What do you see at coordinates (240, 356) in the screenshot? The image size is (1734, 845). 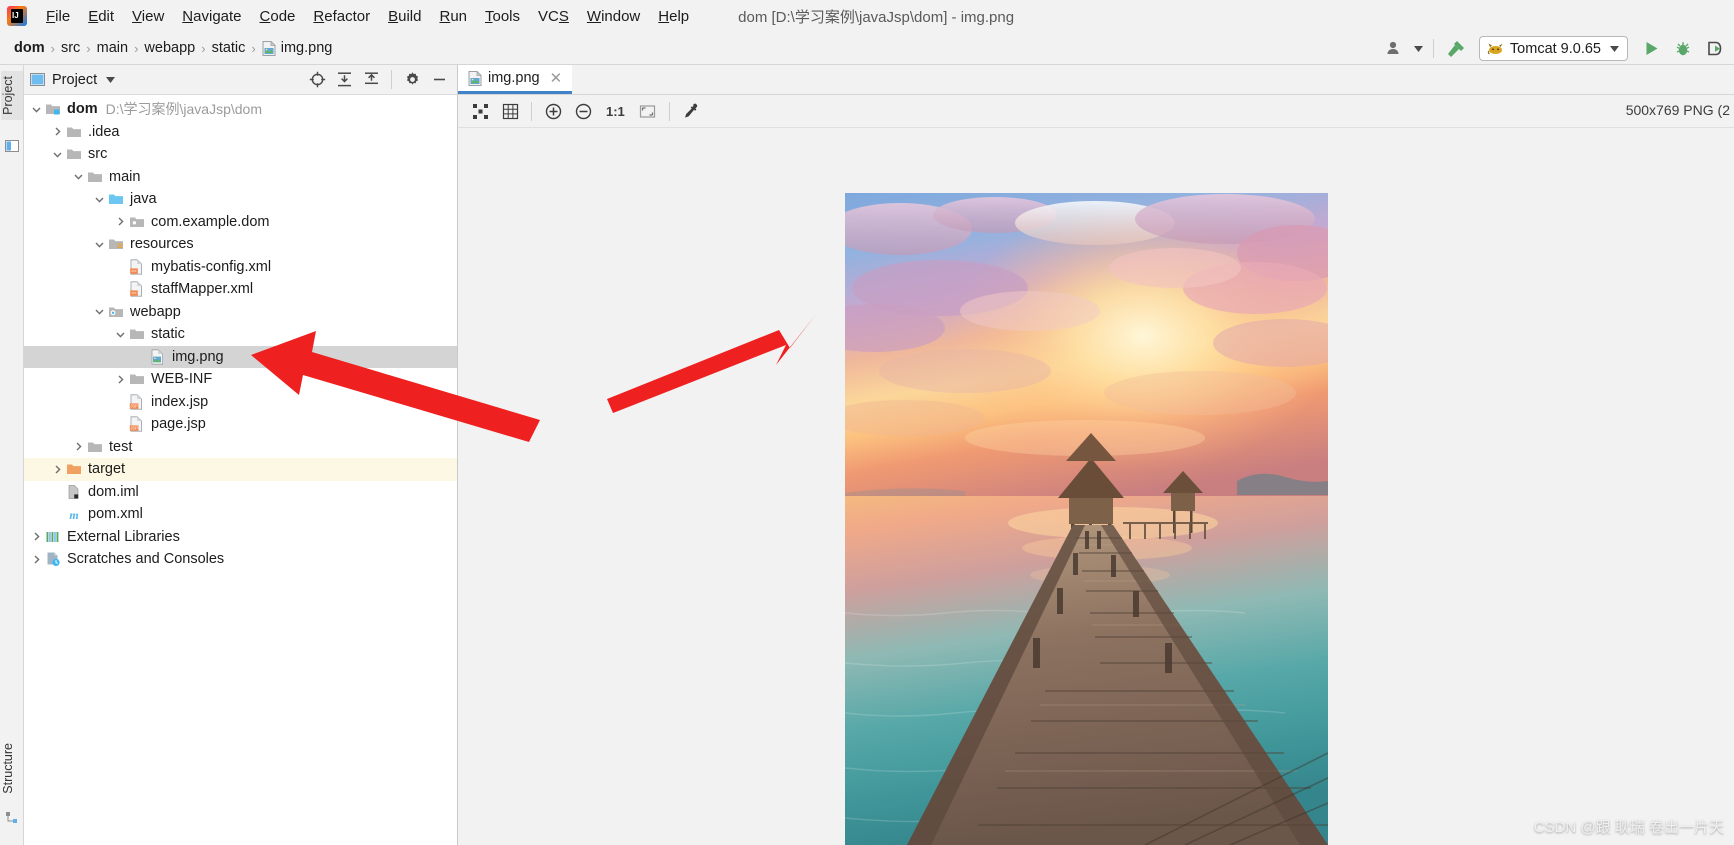 I see `tree-node-img-png: img.png` at bounding box center [240, 356].